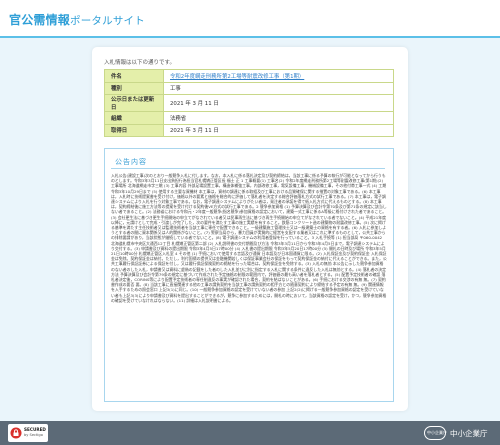 The image size is (500, 445). I want to click on lock-icon, so click(16, 433).